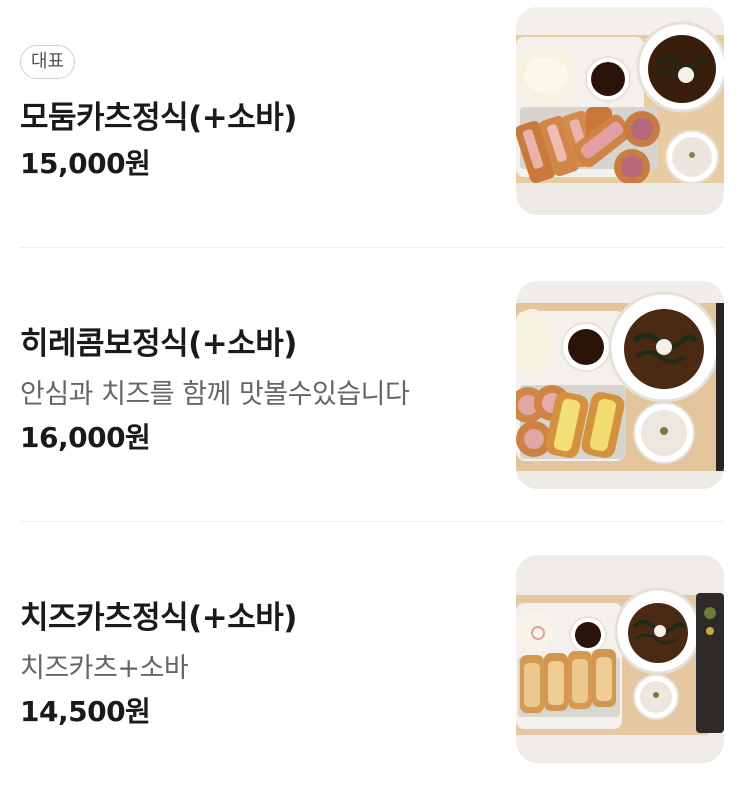  What do you see at coordinates (158, 118) in the screenshot?
I see `menu-item-name: 모둠카츠정식(+소바)` at bounding box center [158, 118].